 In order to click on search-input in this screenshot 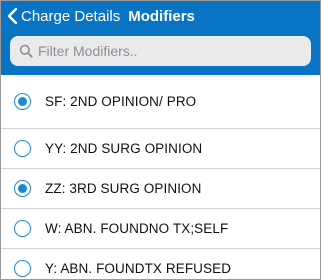, I will do `click(163, 51)`.